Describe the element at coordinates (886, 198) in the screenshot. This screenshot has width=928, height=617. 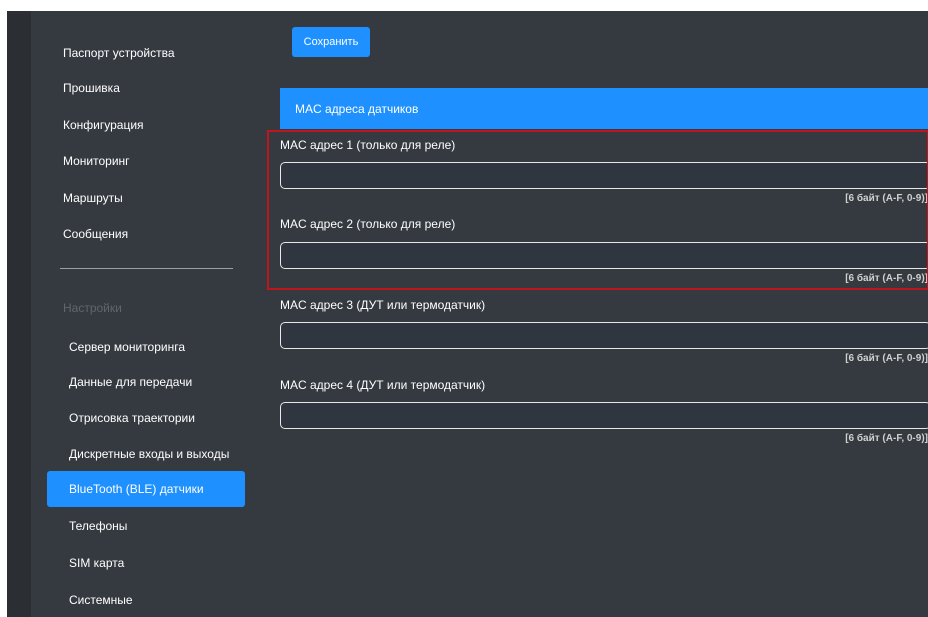
I see `mac-address-1-hint: [6 байт (A-F, 0-9)]` at that location.